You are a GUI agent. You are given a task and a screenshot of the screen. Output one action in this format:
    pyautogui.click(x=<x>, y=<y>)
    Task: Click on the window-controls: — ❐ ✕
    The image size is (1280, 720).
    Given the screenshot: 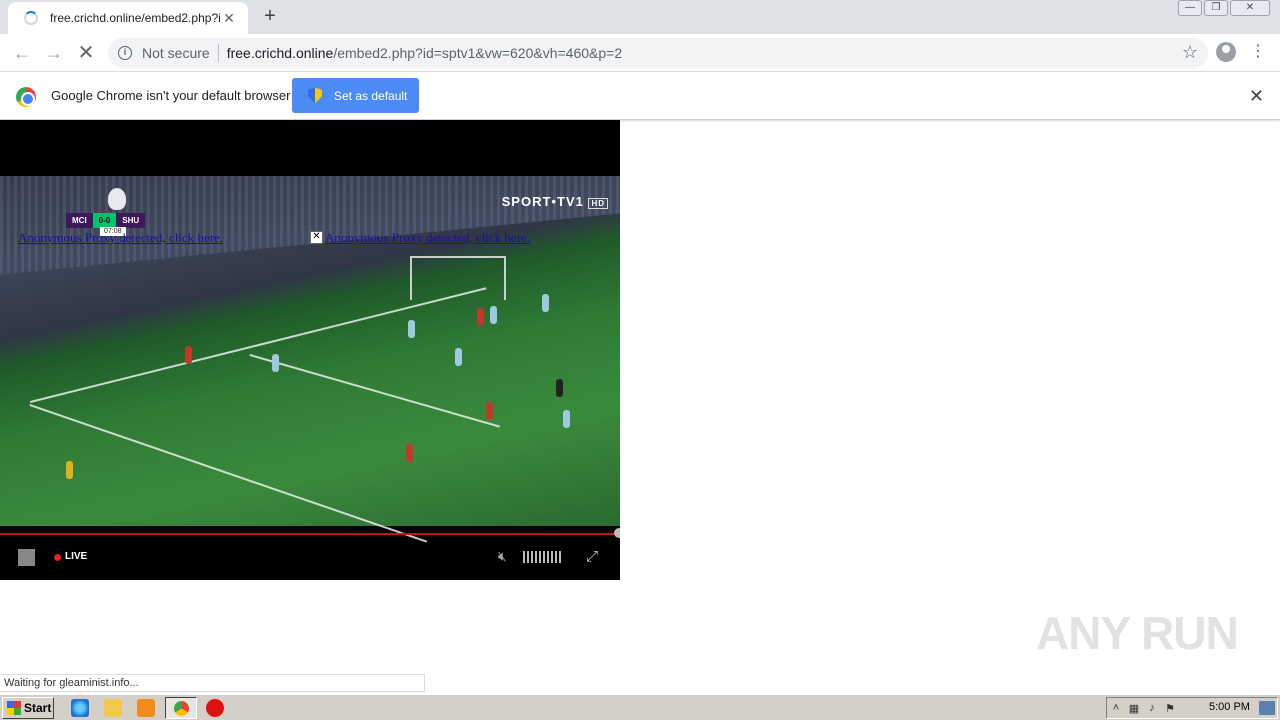 What is the action you would take?
    pyautogui.click(x=1224, y=8)
    